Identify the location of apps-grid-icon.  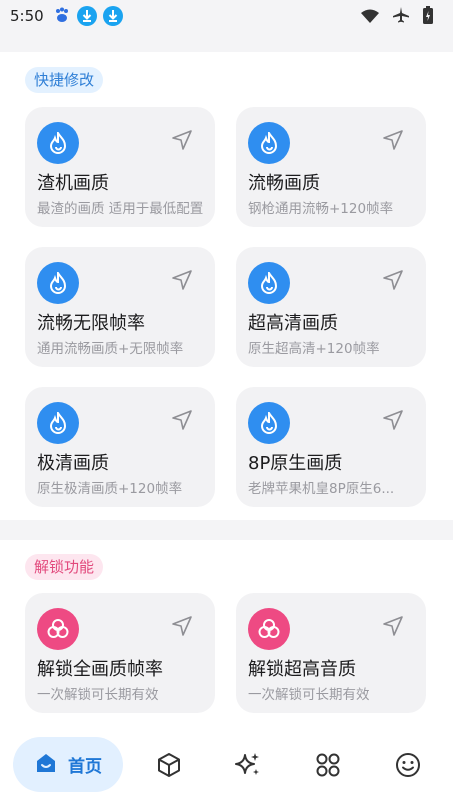
(328, 765).